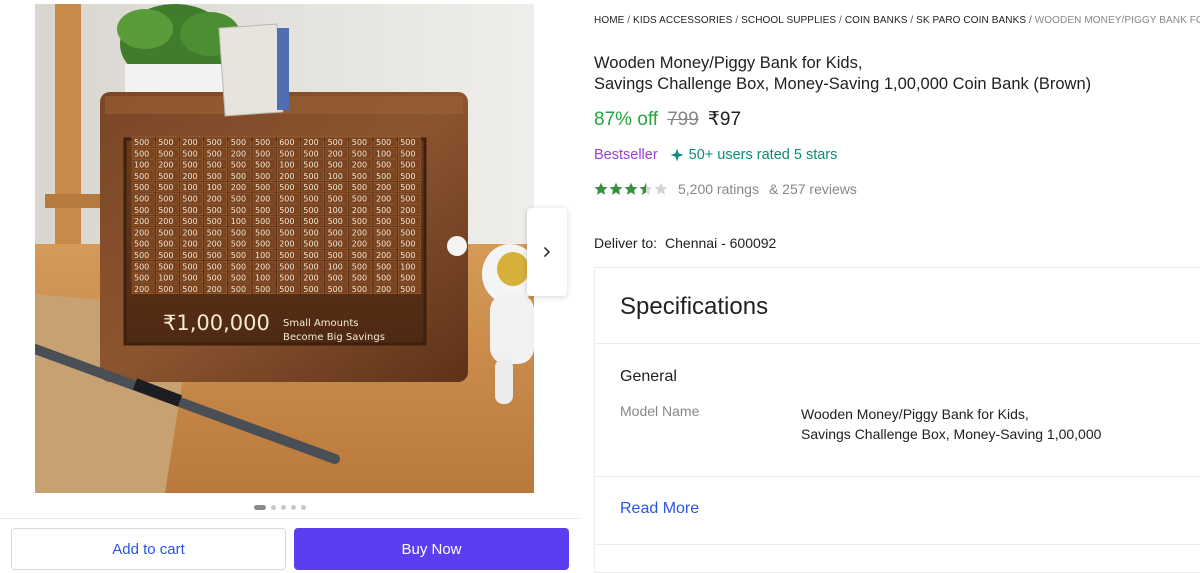  I want to click on rating-row: 5,200 ratings & 257 reviews, so click(725, 189).